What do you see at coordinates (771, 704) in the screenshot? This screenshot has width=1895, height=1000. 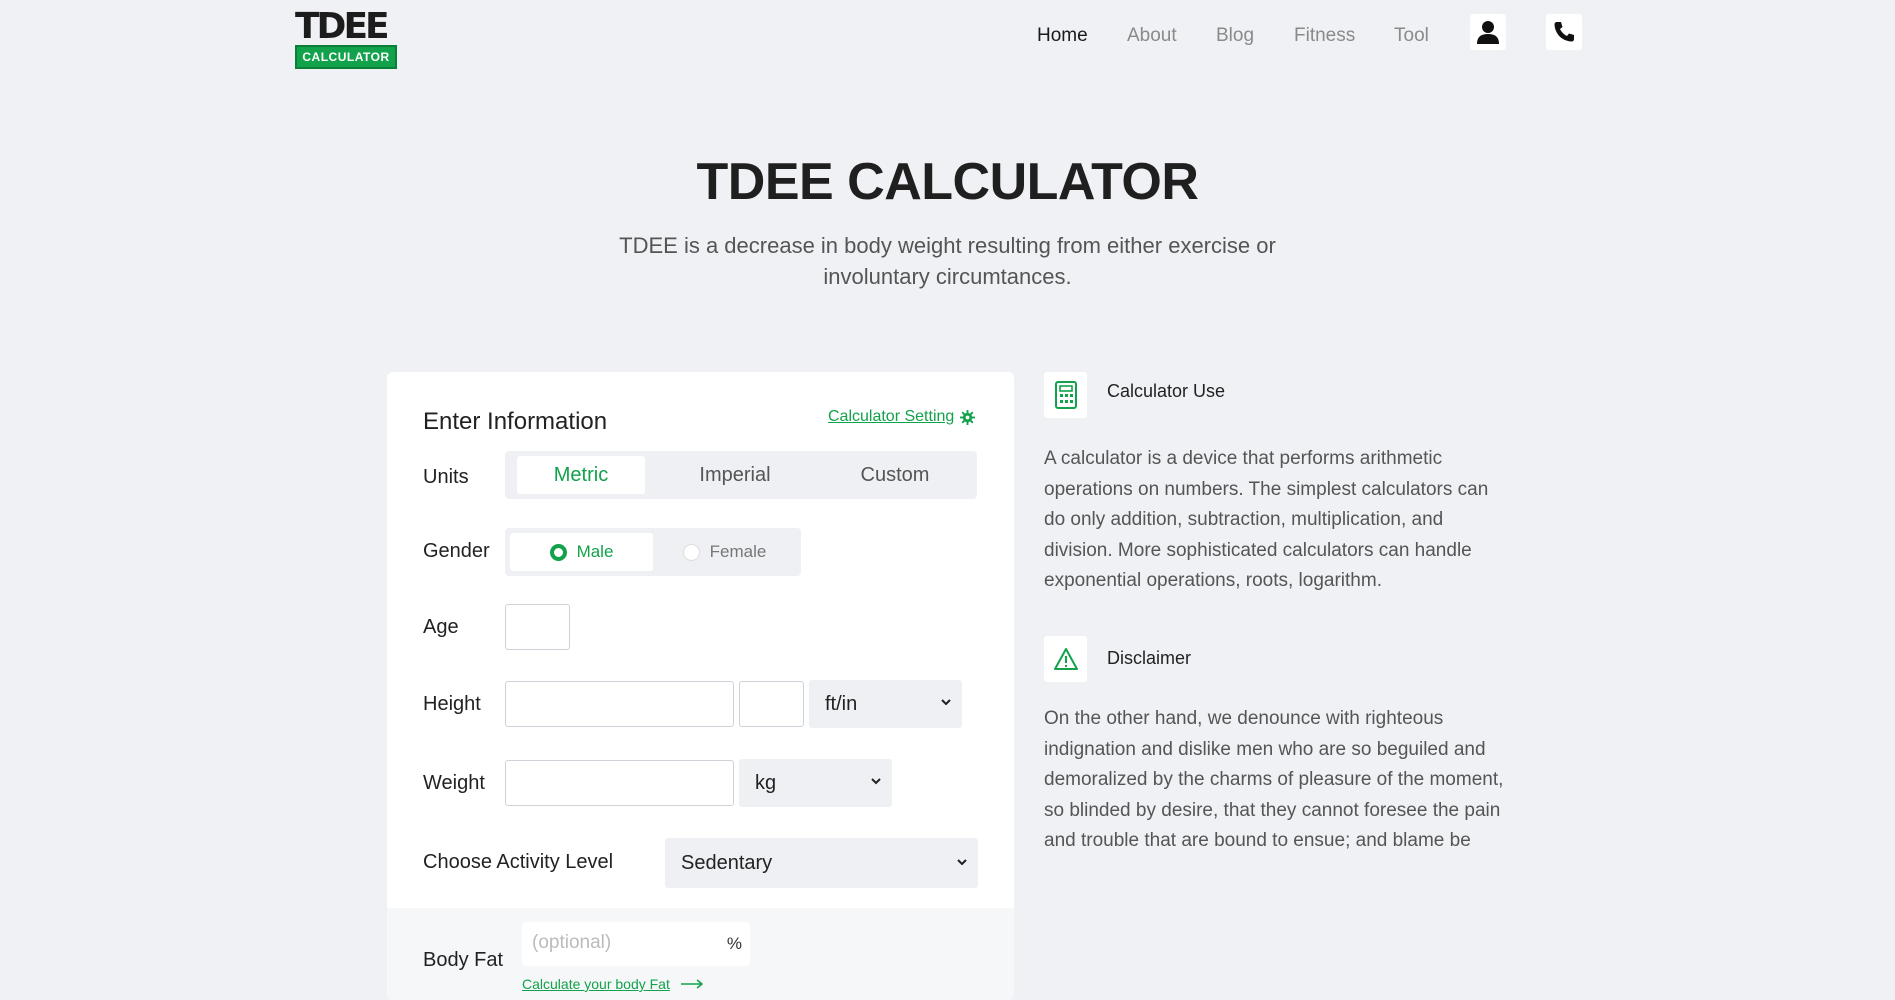 I see `height-secondary-input` at bounding box center [771, 704].